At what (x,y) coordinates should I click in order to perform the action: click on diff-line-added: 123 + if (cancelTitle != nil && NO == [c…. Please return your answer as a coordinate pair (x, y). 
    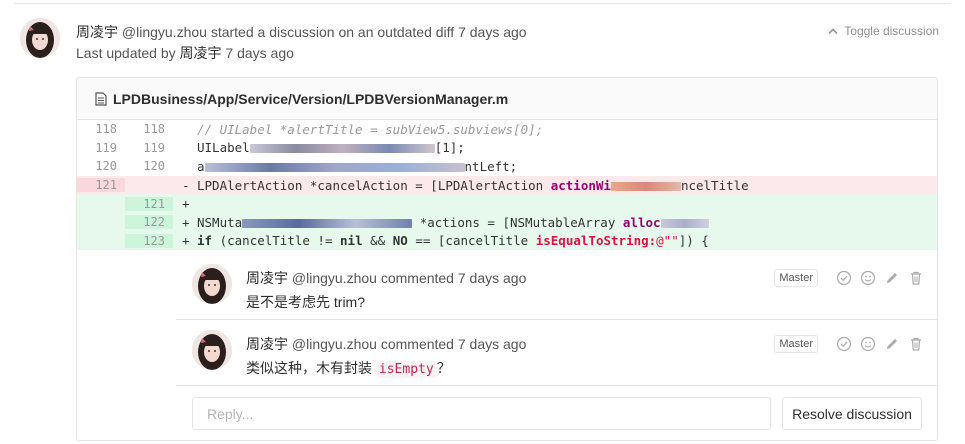
    Looking at the image, I should click on (507, 241).